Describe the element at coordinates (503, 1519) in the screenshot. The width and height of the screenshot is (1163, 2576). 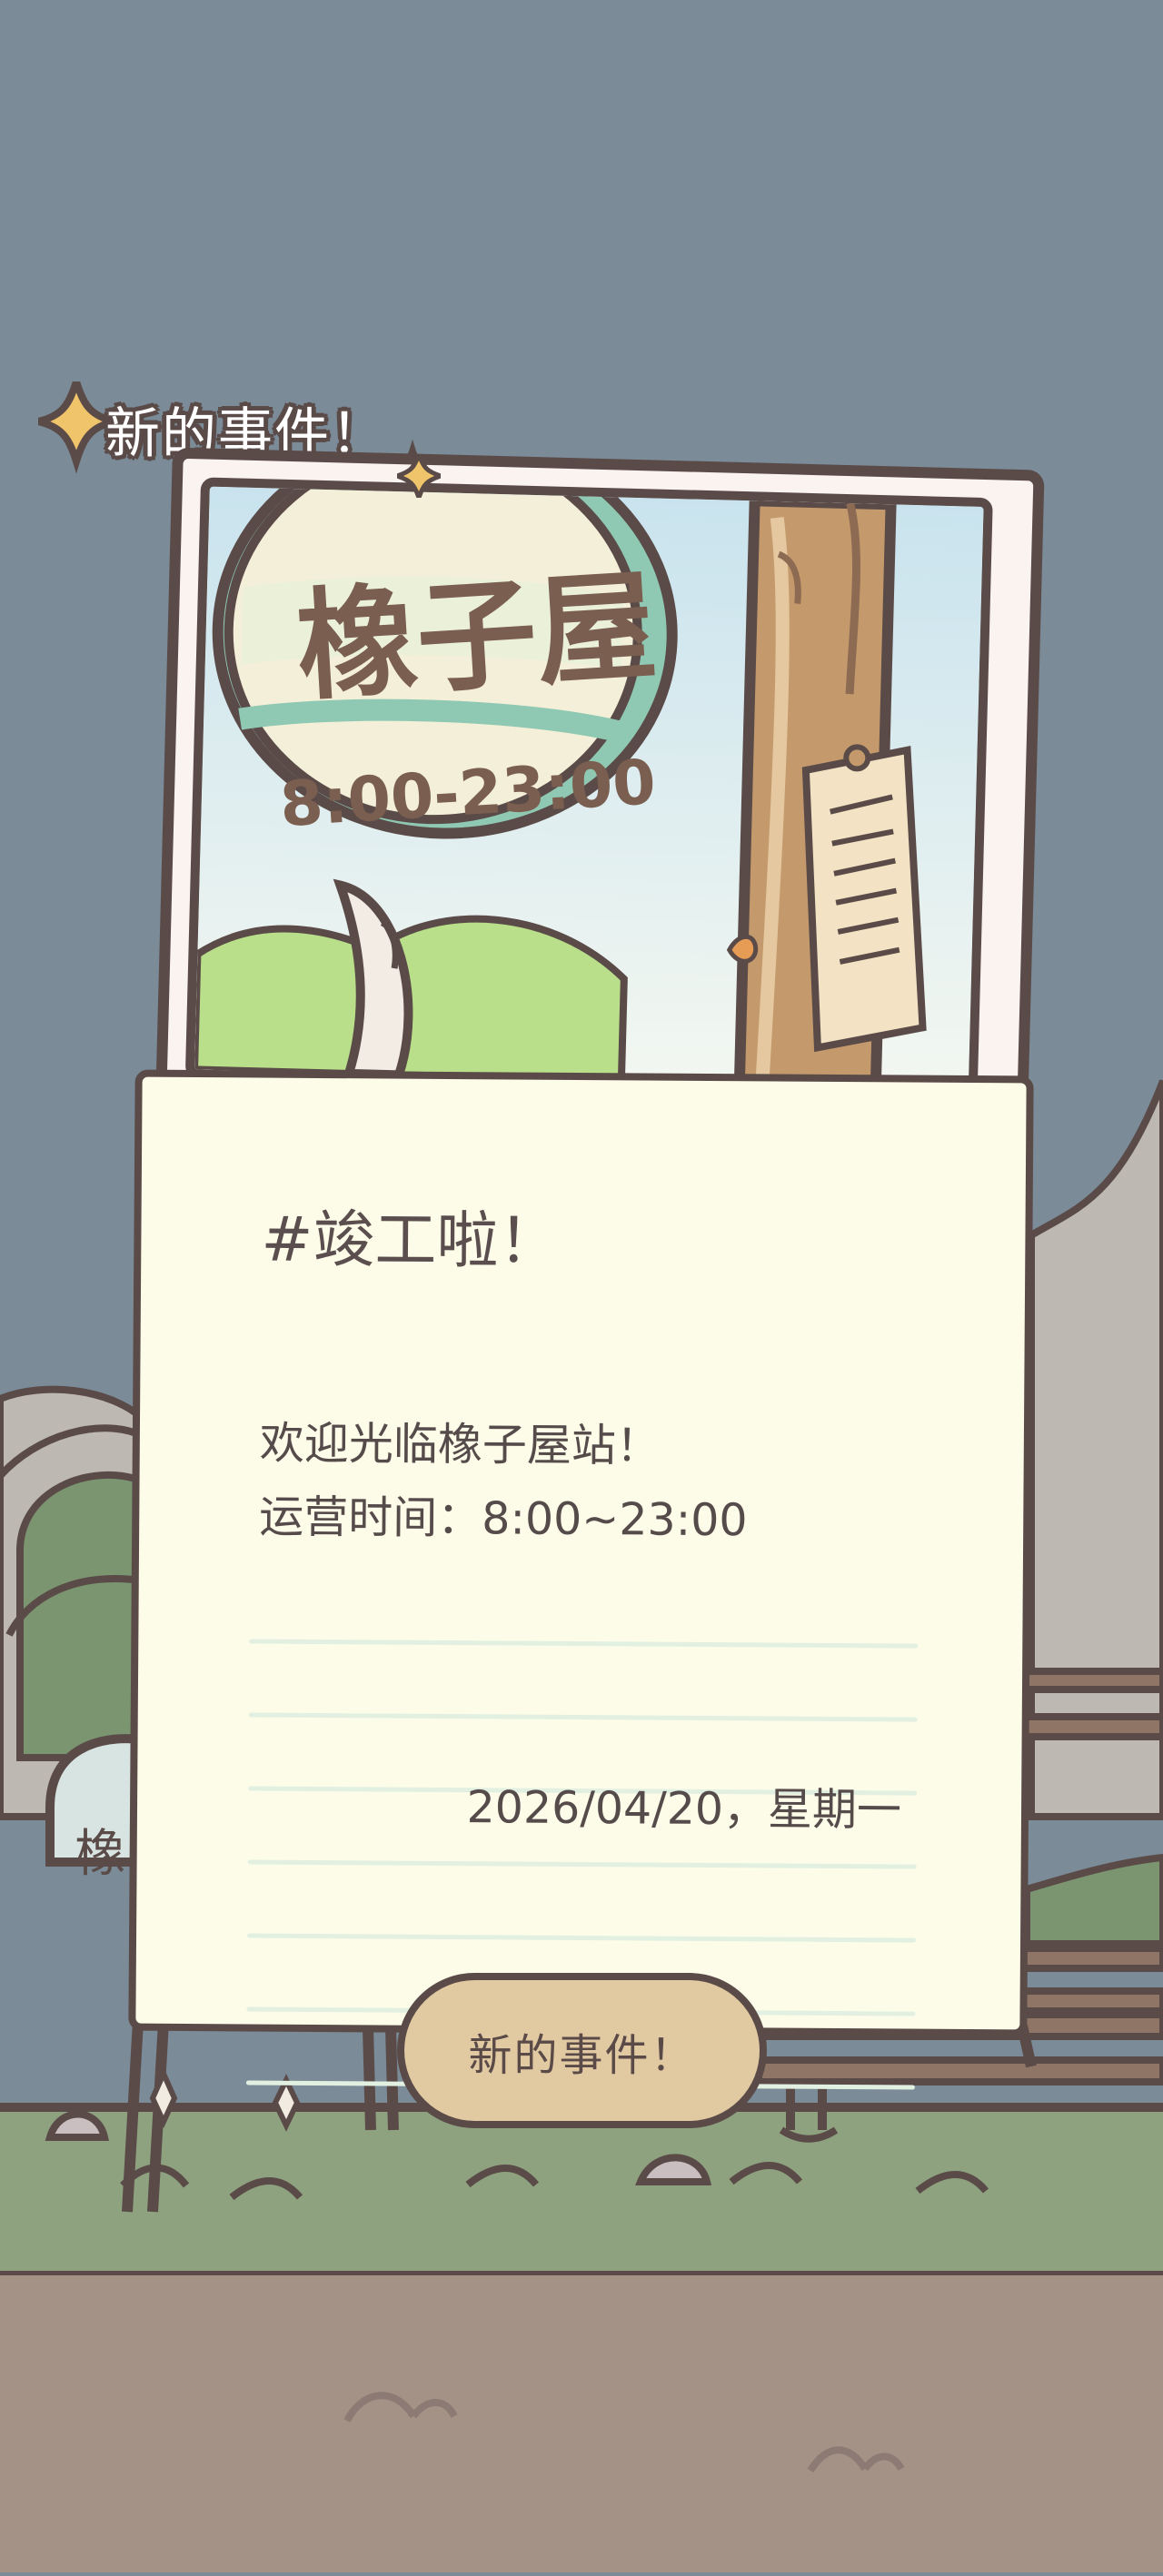
I see `operating-hours-line: 运营时间：8:00~23:00` at that location.